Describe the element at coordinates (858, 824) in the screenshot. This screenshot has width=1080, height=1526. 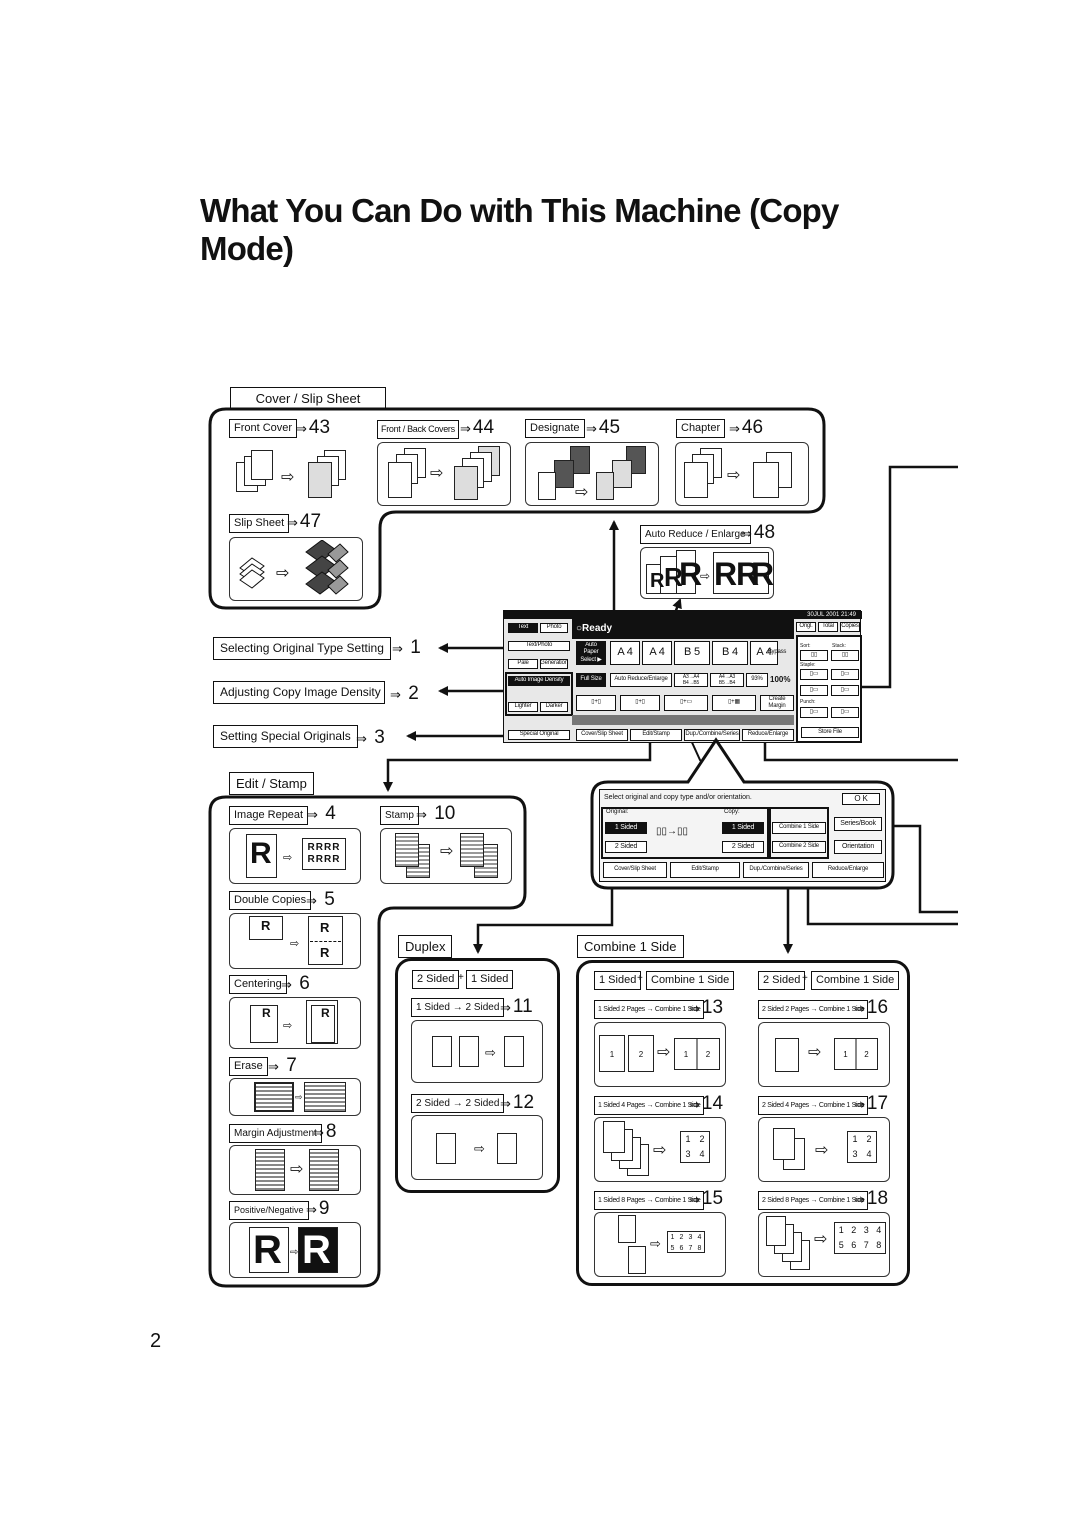
I see `series-book-button: Series/Book` at that location.